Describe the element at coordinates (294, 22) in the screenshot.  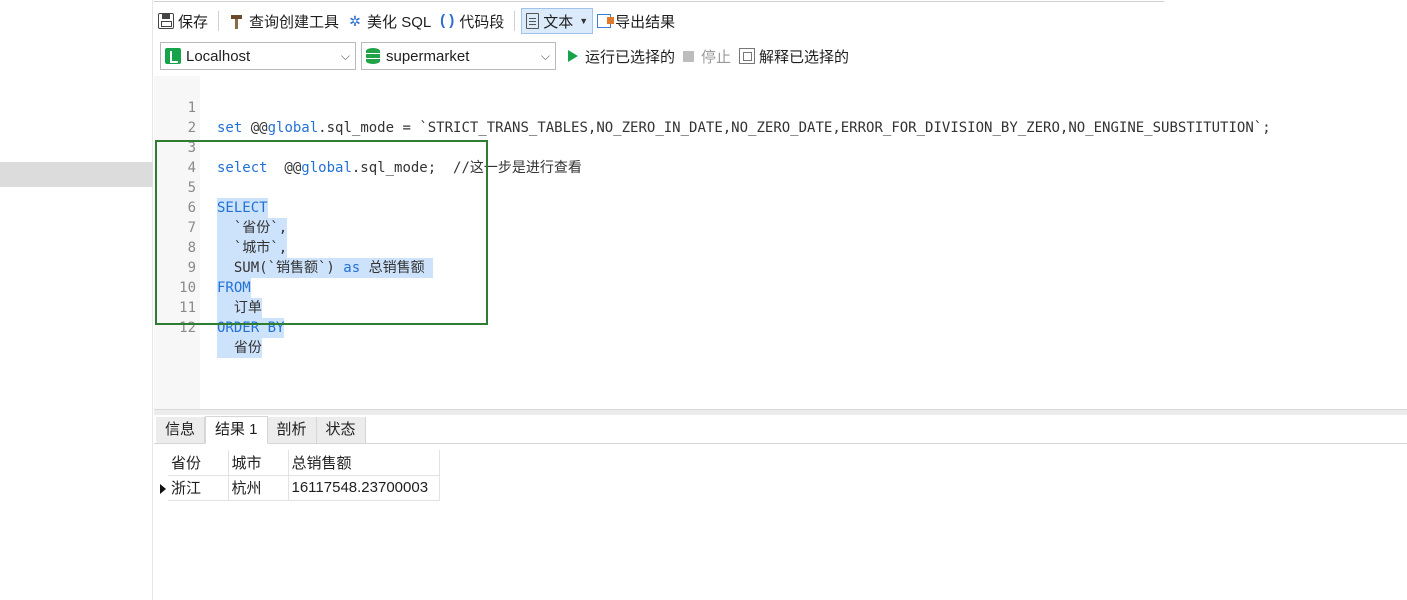
I see `query-builder-label: 查询创建工具` at that location.